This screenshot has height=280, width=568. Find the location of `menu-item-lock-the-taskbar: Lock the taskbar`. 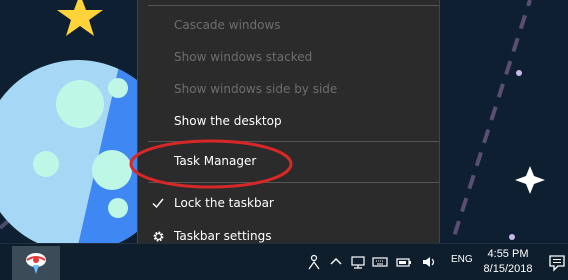

menu-item-lock-the-taskbar: Lock the taskbar is located at coordinates (288, 203).